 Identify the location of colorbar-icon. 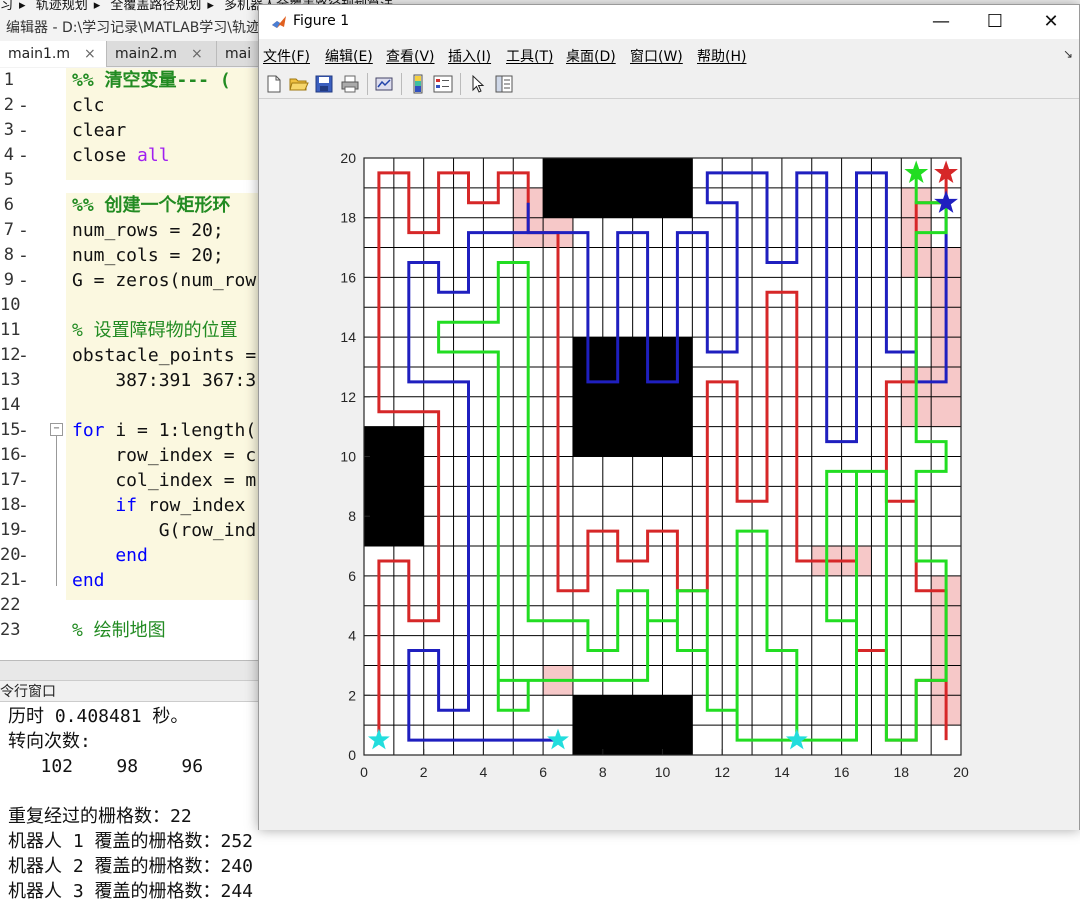
(418, 84).